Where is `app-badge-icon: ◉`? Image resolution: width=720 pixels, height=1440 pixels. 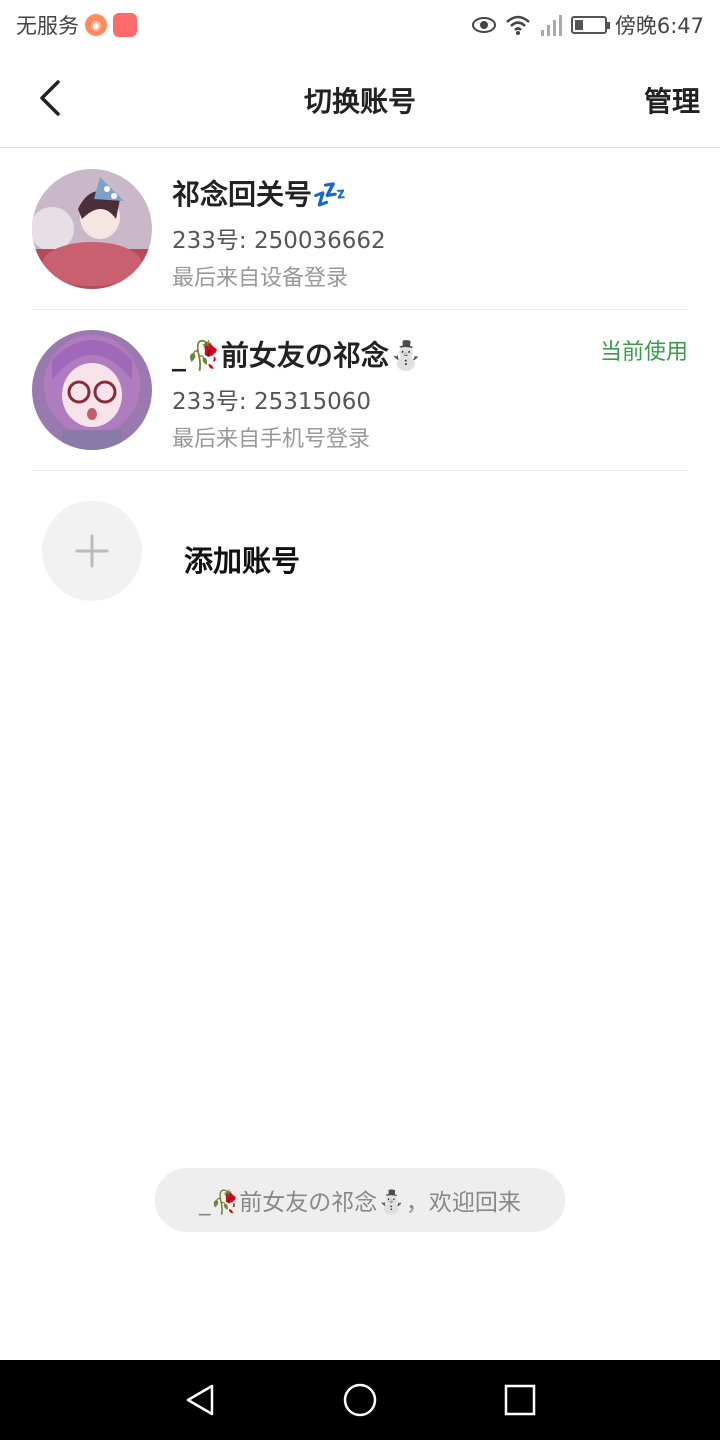
app-badge-icon: ◉ is located at coordinates (96, 25).